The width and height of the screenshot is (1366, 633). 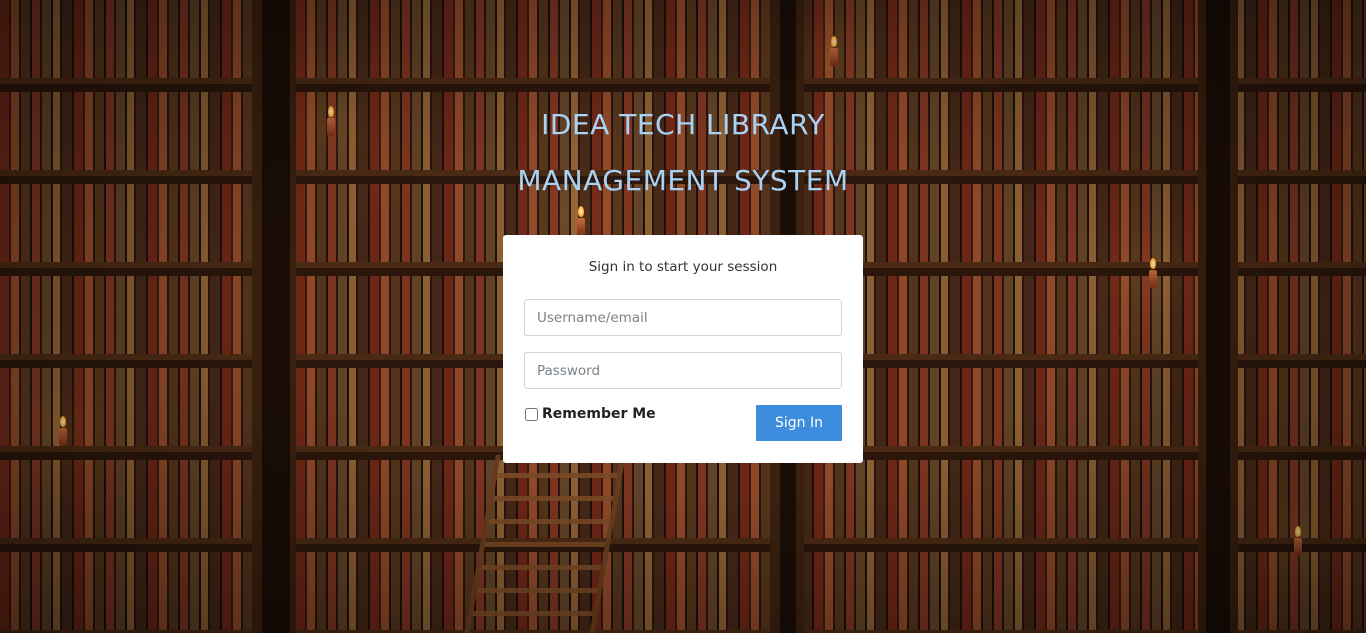 What do you see at coordinates (683, 124) in the screenshot?
I see `page-title-line1: IDEA TECH LIBRARY` at bounding box center [683, 124].